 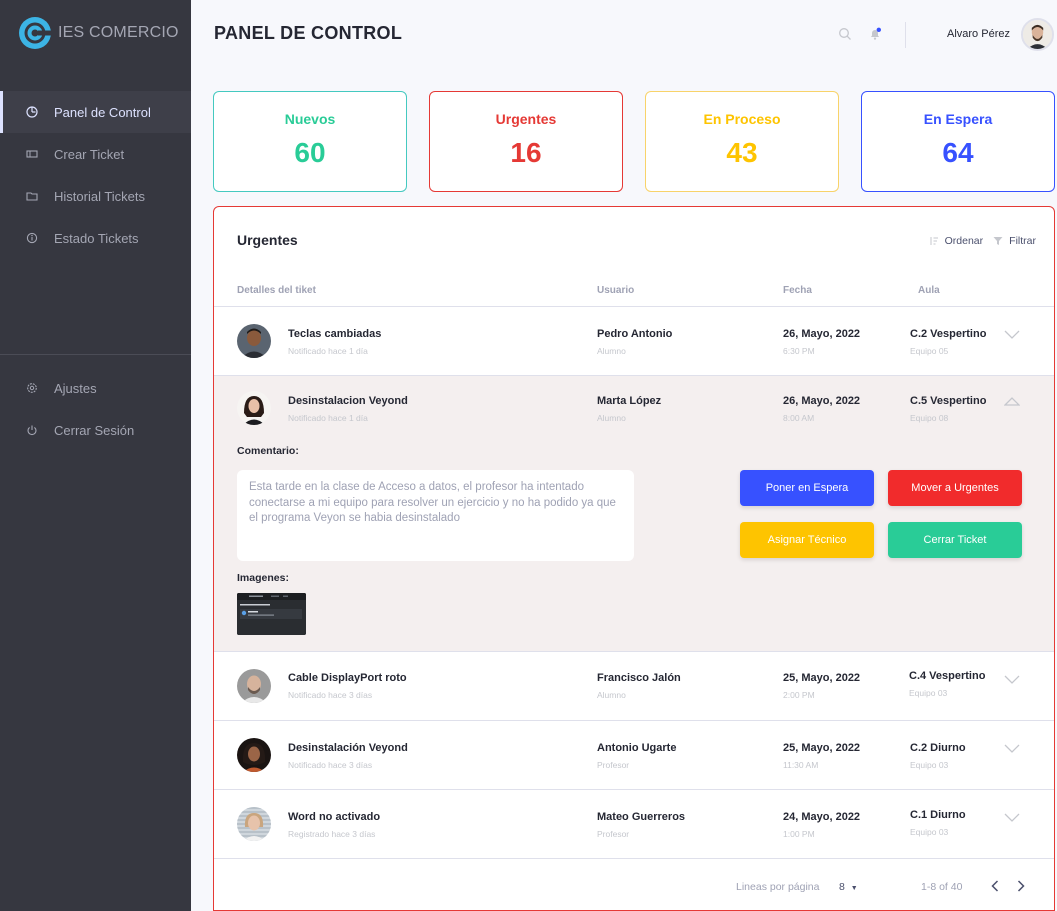 I want to click on ticket-subtitle: Registrado hace 3 días, so click(x=332, y=834).